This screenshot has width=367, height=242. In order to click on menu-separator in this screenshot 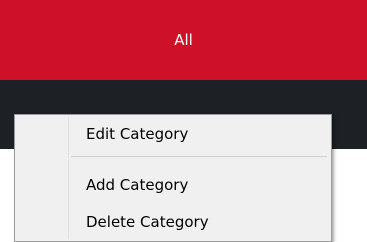, I will do `click(199, 156)`.